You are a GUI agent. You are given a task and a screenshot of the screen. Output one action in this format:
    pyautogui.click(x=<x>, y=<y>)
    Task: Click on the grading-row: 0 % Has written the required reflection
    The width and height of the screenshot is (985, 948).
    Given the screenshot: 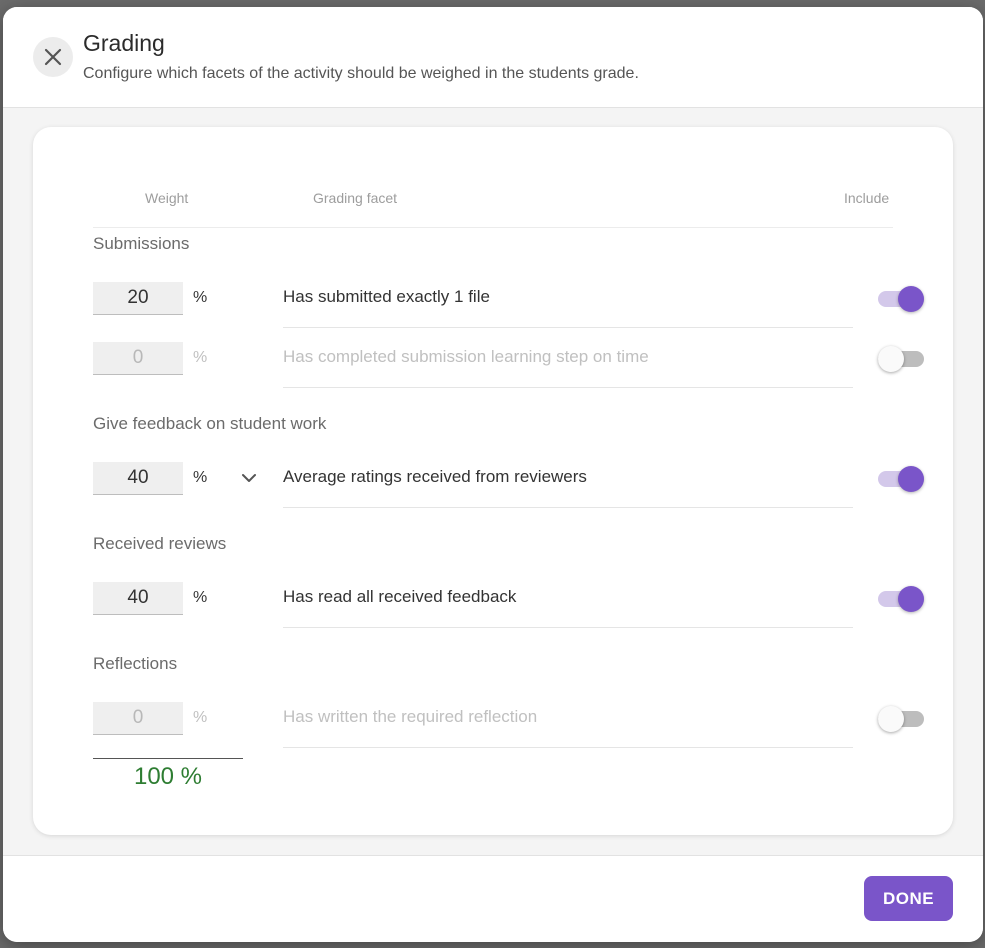 What is the action you would take?
    pyautogui.click(x=493, y=727)
    